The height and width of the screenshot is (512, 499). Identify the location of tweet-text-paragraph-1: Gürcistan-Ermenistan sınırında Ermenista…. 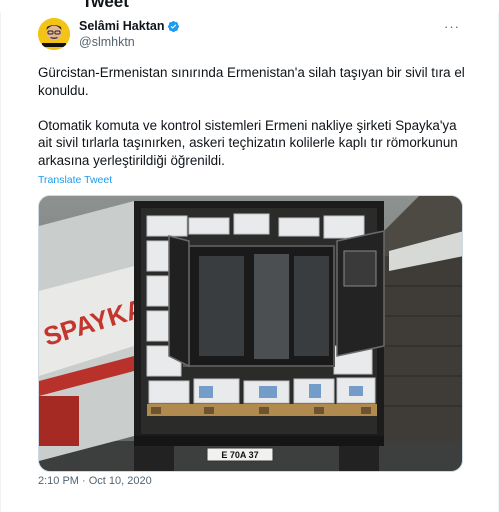
(253, 81).